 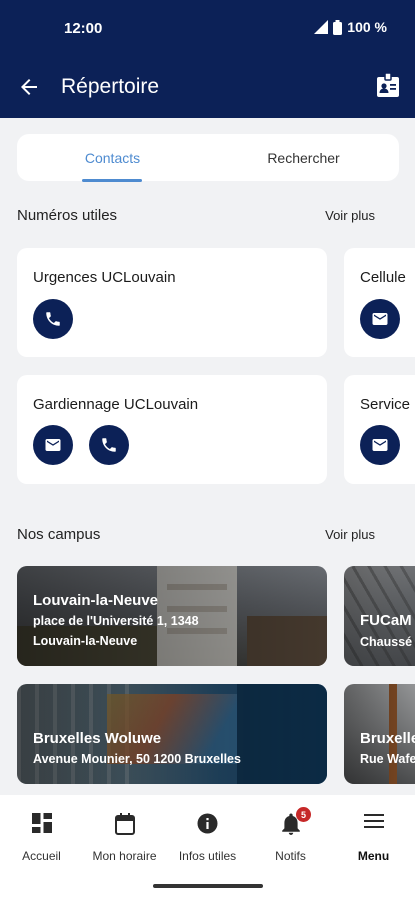 I want to click on hamburger-menu-icon, so click(x=373, y=821).